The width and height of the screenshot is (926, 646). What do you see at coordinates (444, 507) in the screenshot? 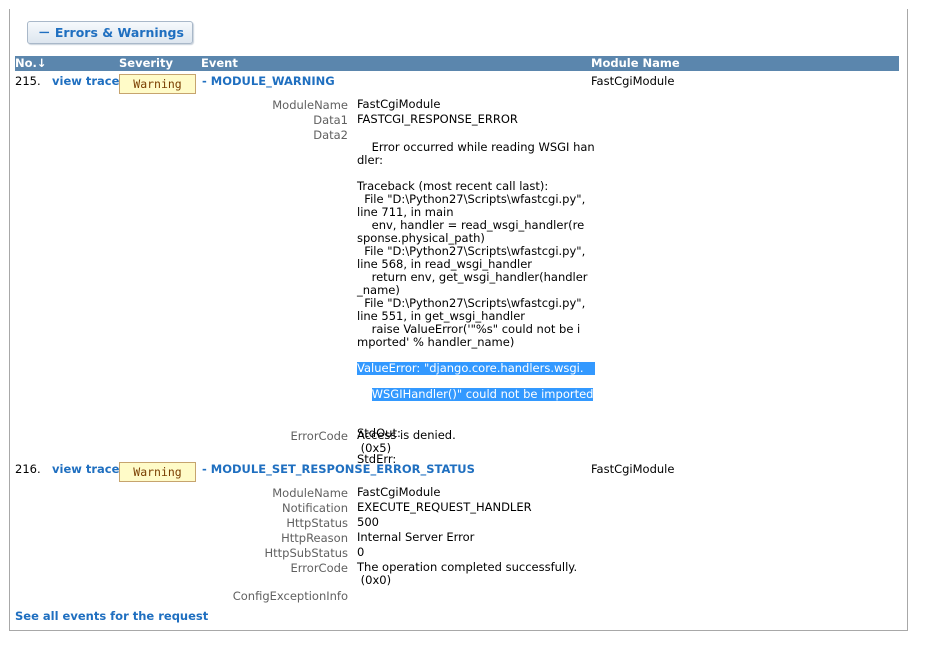
I see `detail-value: EXECUTE_REQUEST_HANDLER` at bounding box center [444, 507].